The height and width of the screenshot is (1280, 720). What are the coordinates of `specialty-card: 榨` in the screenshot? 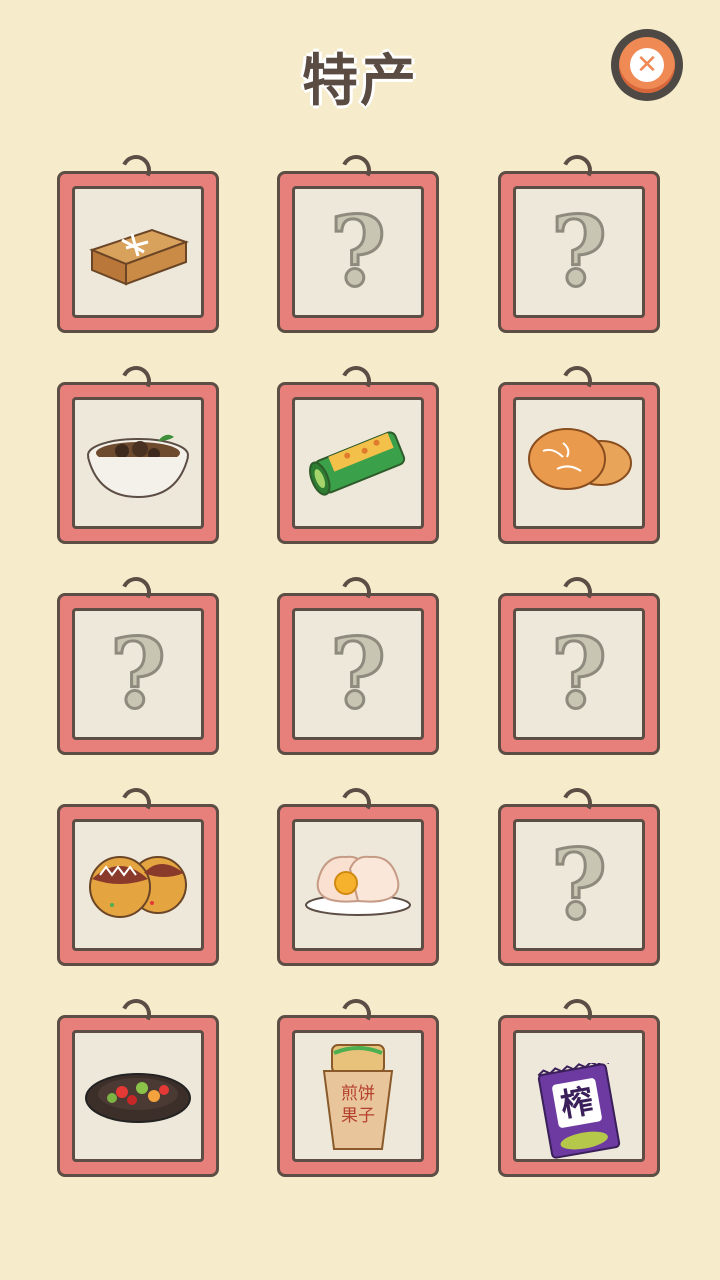 It's located at (579, 1085).